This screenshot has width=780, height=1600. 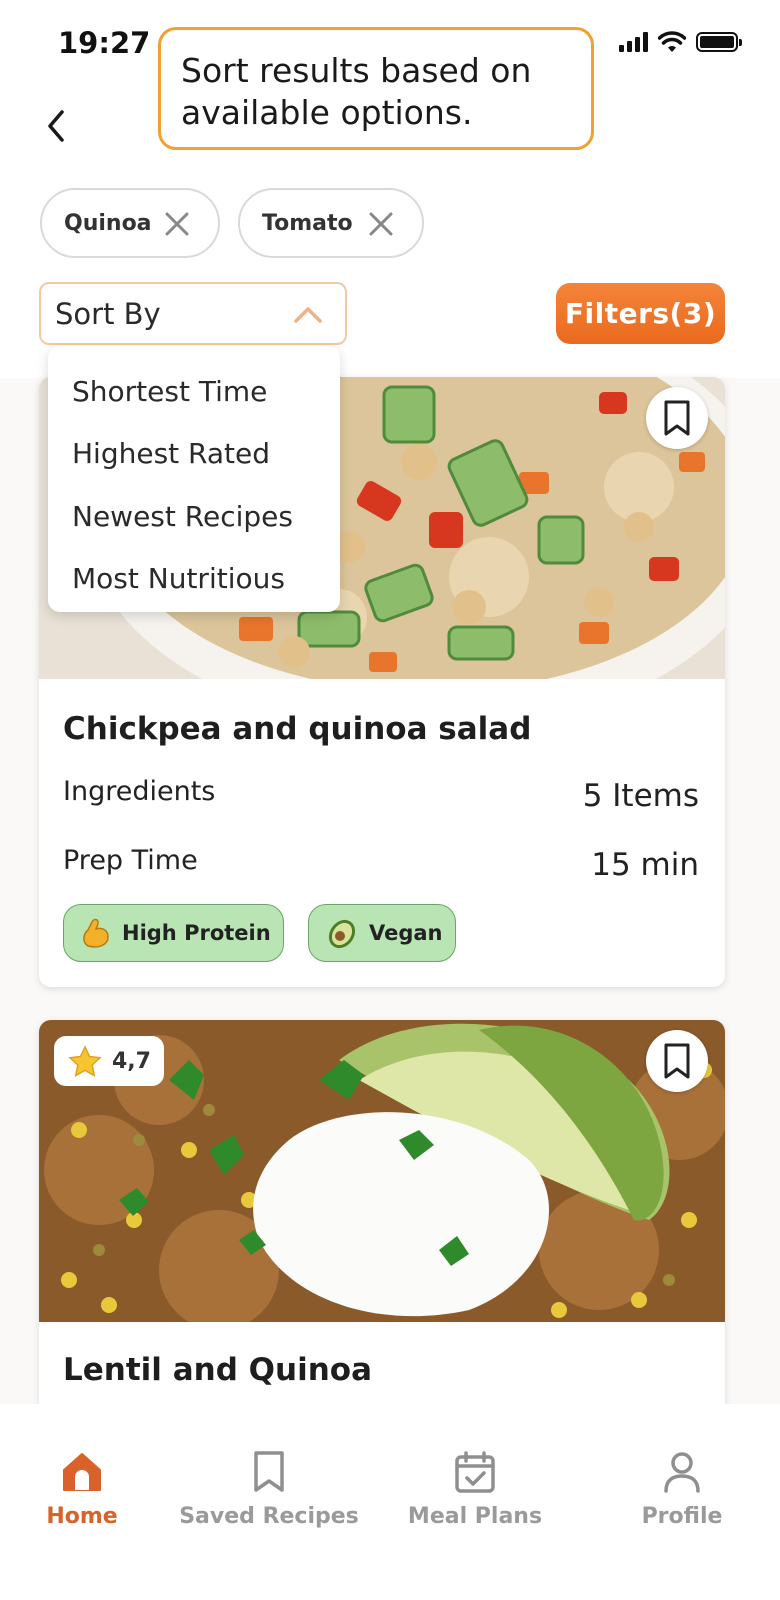 I want to click on tag-label: Vegan, so click(x=406, y=933).